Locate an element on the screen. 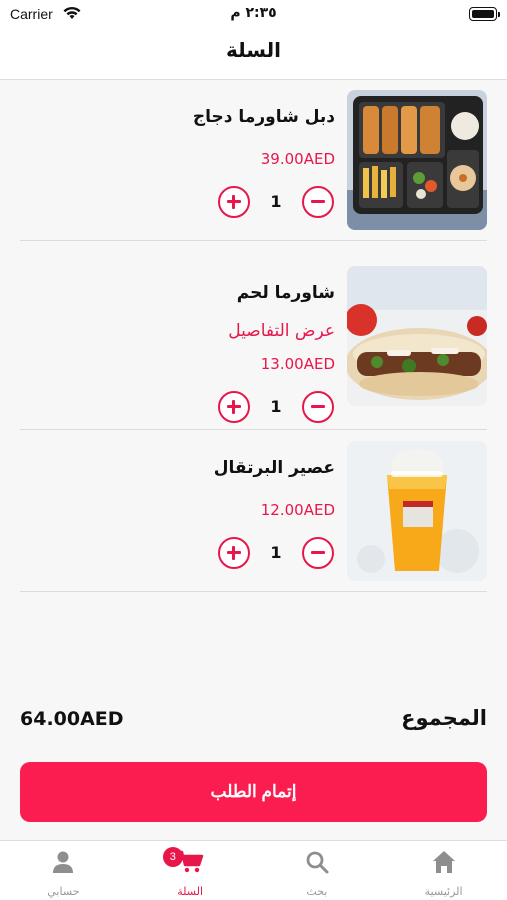 This screenshot has width=507, height=900. tab-search: بحث is located at coordinates (317, 870).